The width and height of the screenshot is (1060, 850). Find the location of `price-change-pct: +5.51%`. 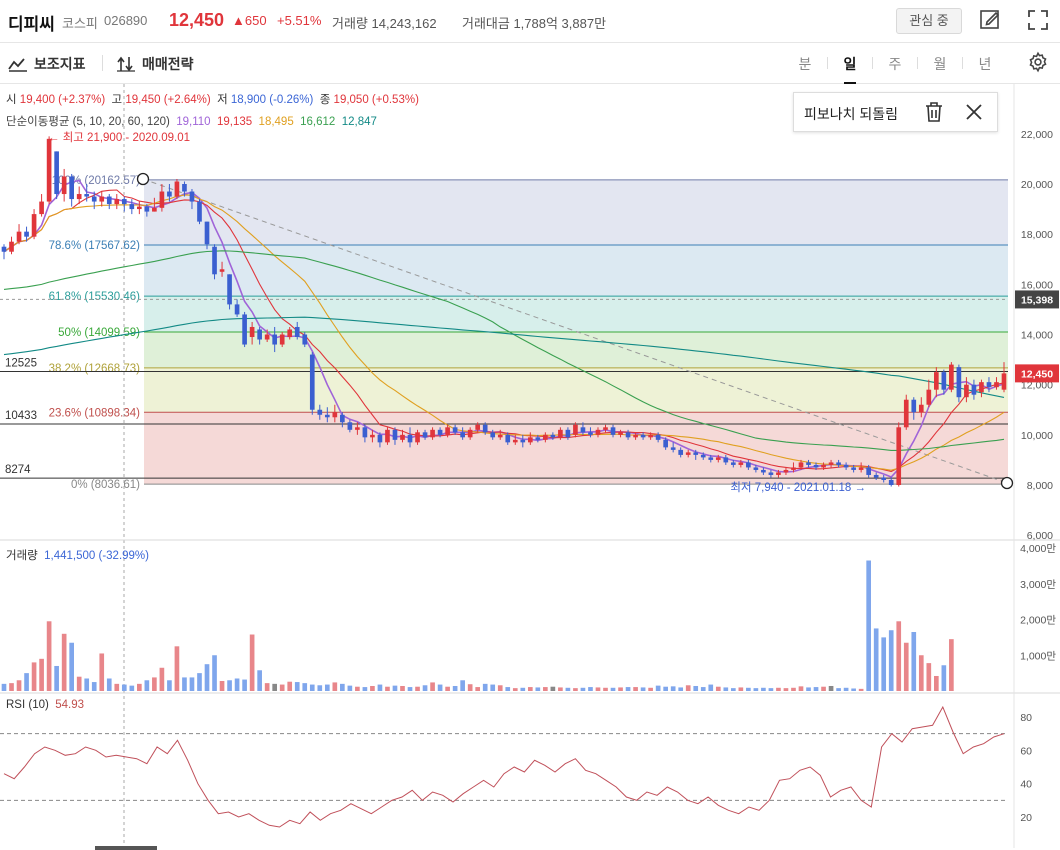

price-change-pct: +5.51% is located at coordinates (299, 20).